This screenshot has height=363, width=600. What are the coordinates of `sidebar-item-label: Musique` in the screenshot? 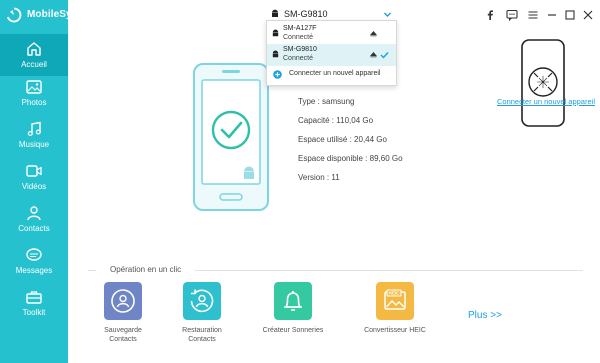 It's located at (34, 144).